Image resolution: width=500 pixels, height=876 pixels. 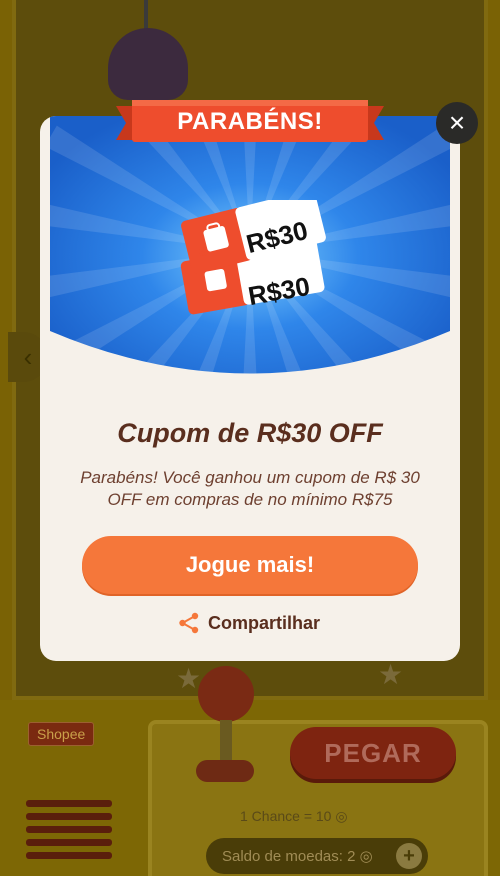 I want to click on chance-cost-label: 1 Chance = 10, so click(x=286, y=816).